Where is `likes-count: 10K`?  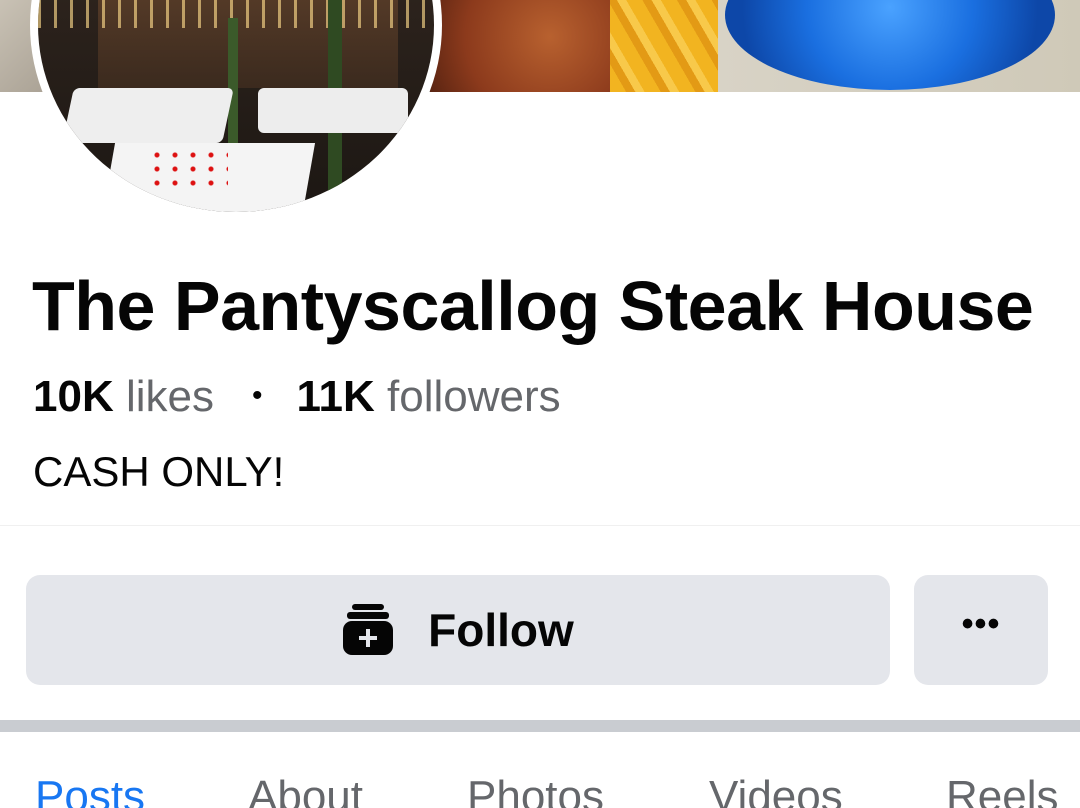
likes-count: 10K is located at coordinates (73, 396).